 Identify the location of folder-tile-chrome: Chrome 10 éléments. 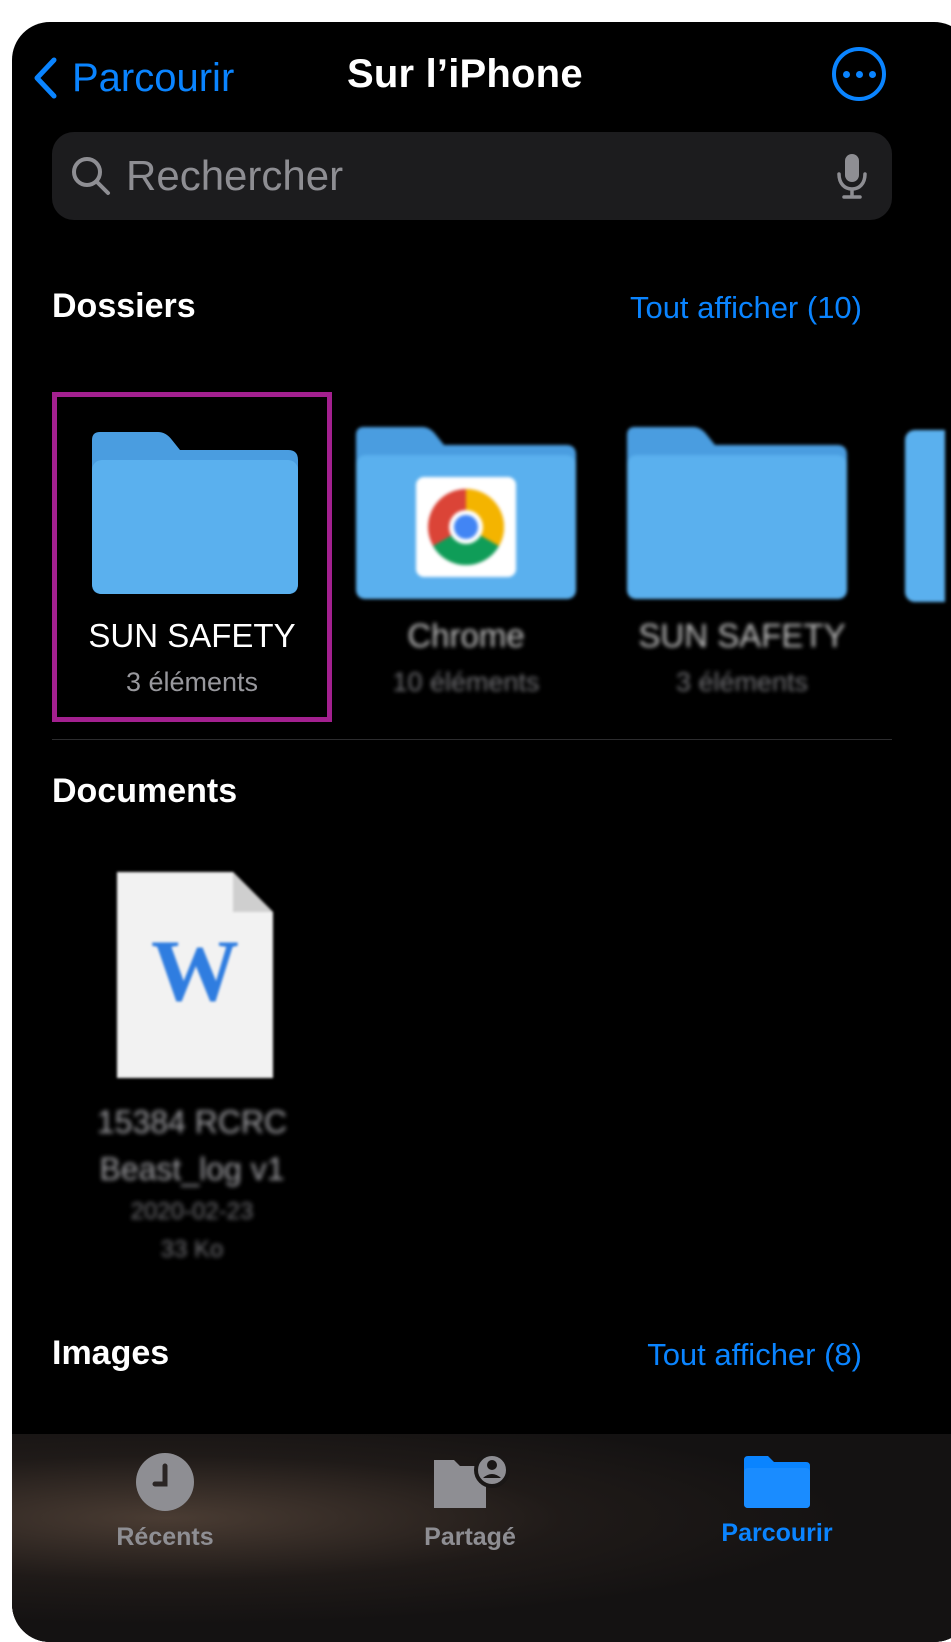
(466, 557).